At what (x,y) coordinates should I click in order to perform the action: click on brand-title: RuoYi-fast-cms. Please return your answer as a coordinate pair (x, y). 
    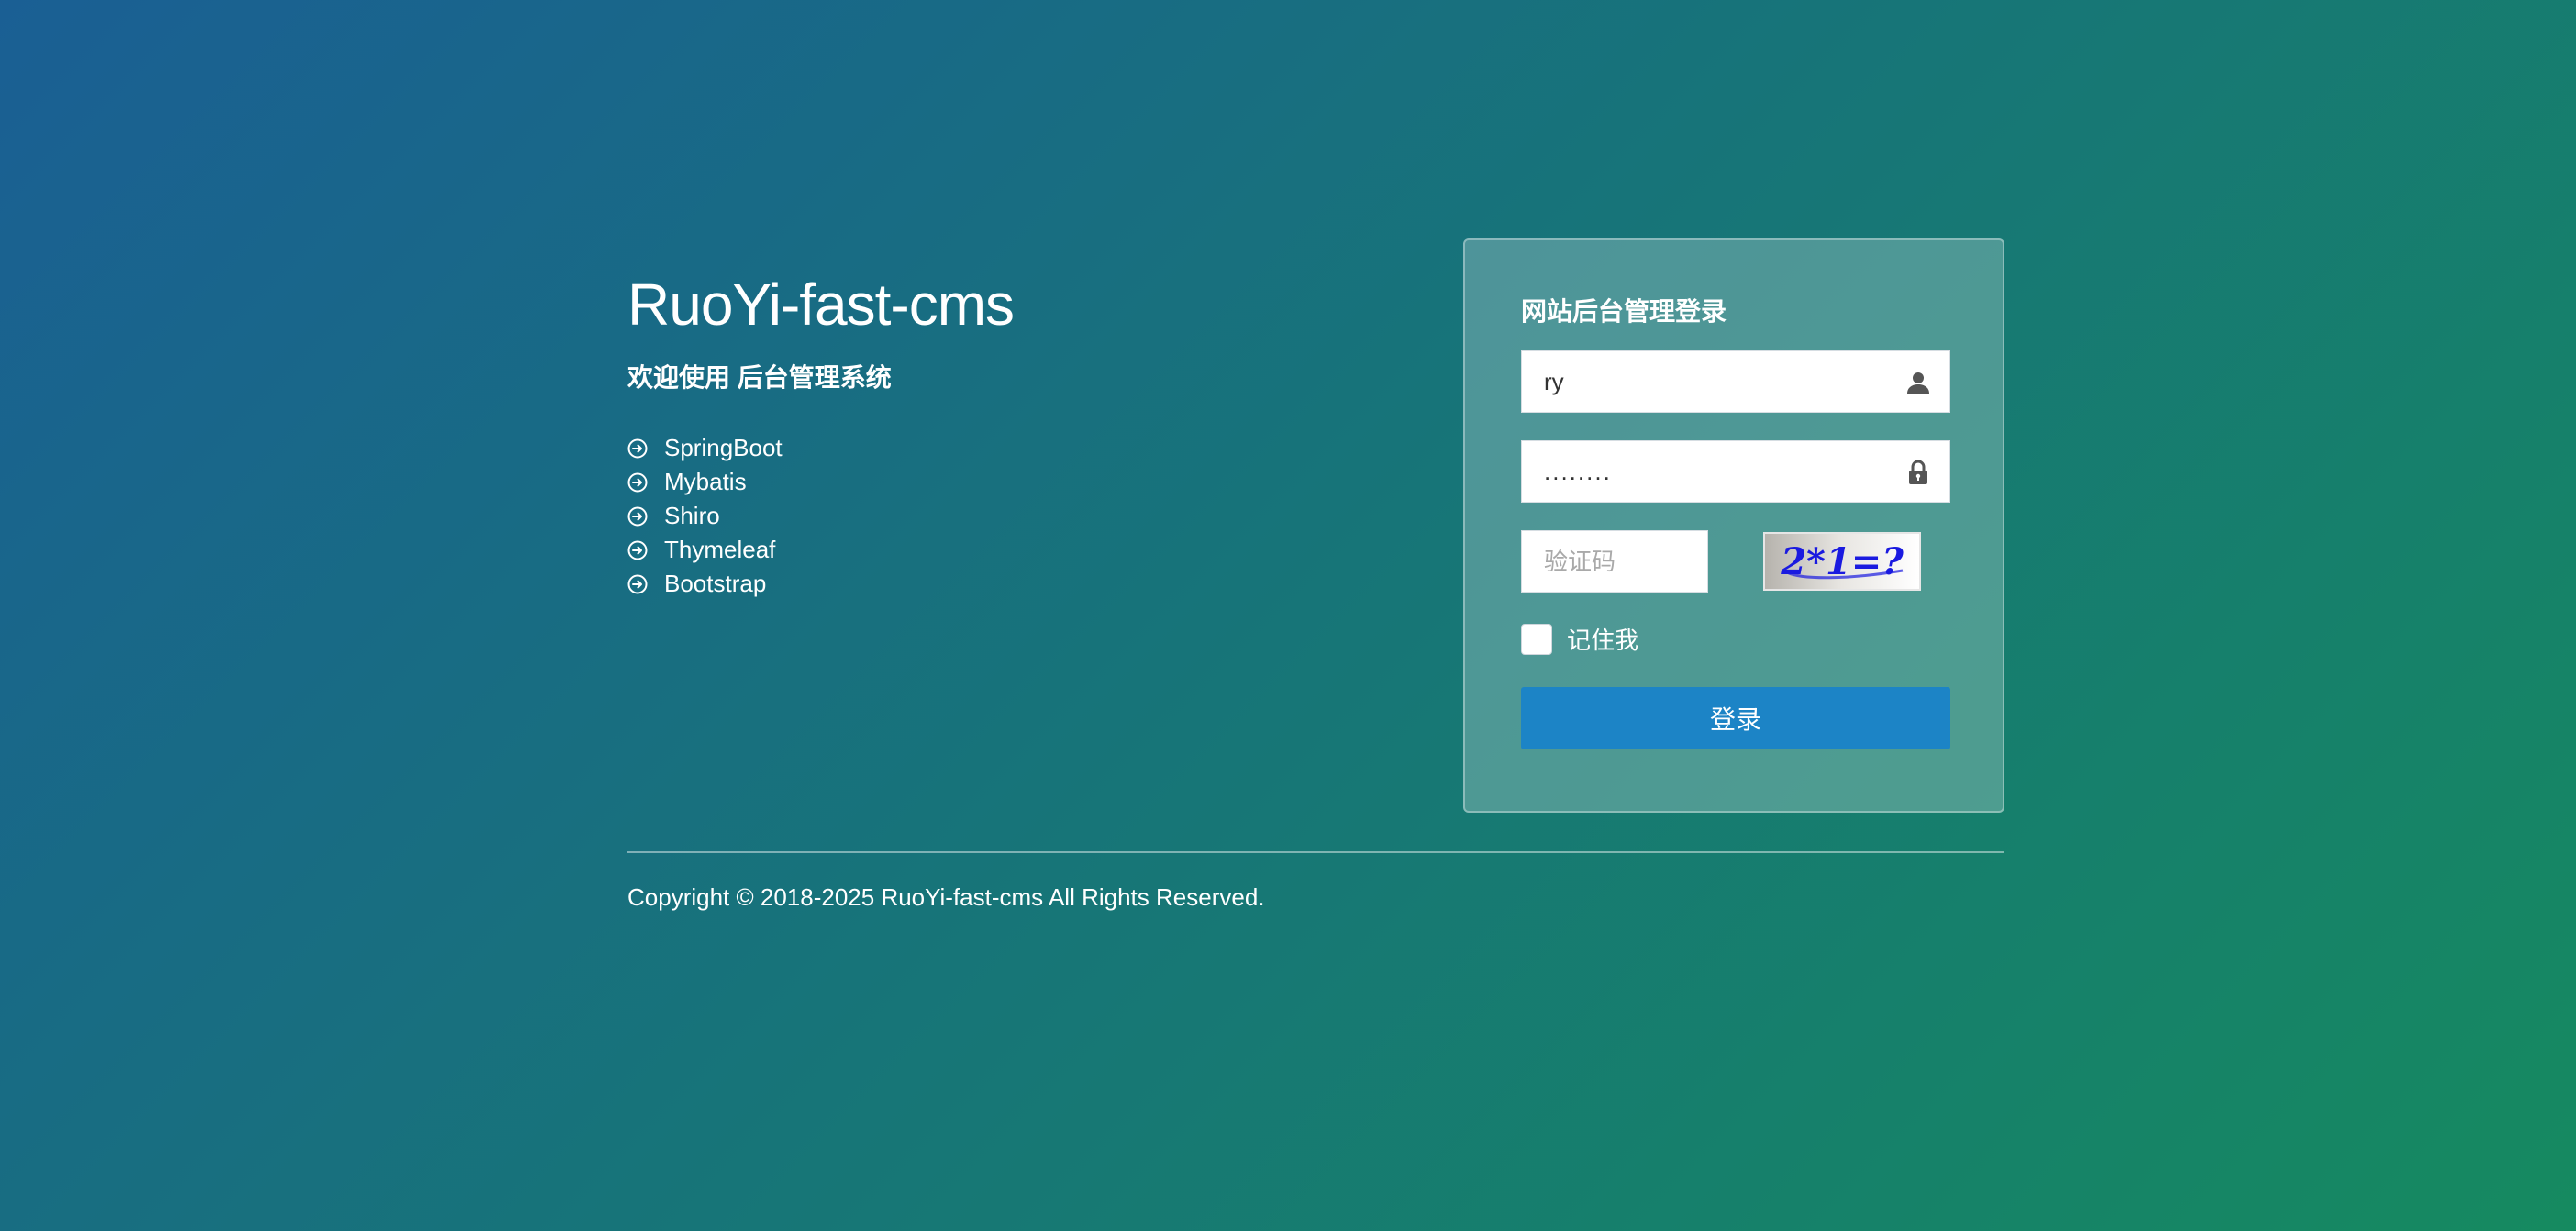
    Looking at the image, I should click on (821, 305).